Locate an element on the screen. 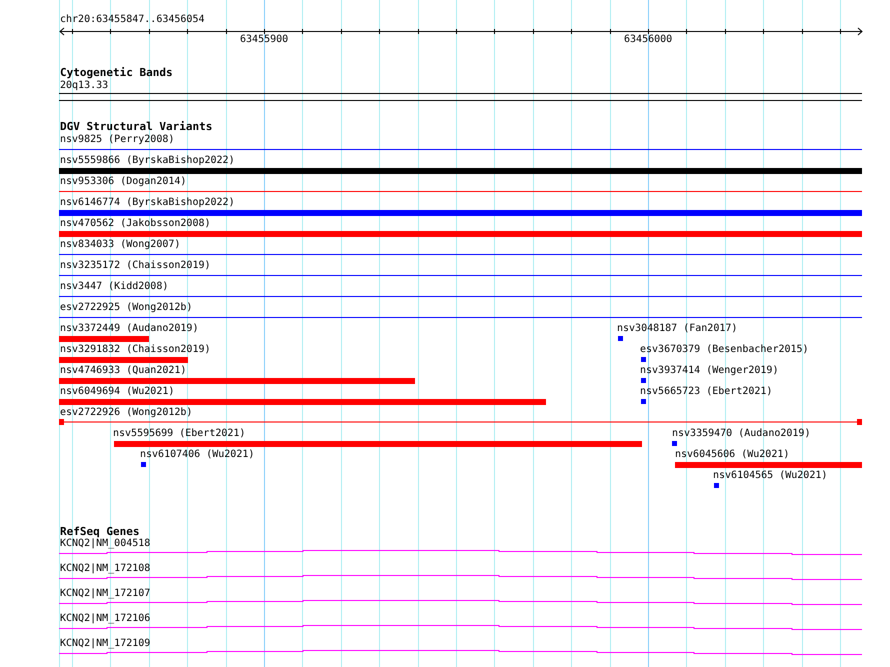 This screenshot has width=890, height=667. gene-label: KCNQ2|NM_172108 is located at coordinates (105, 569).